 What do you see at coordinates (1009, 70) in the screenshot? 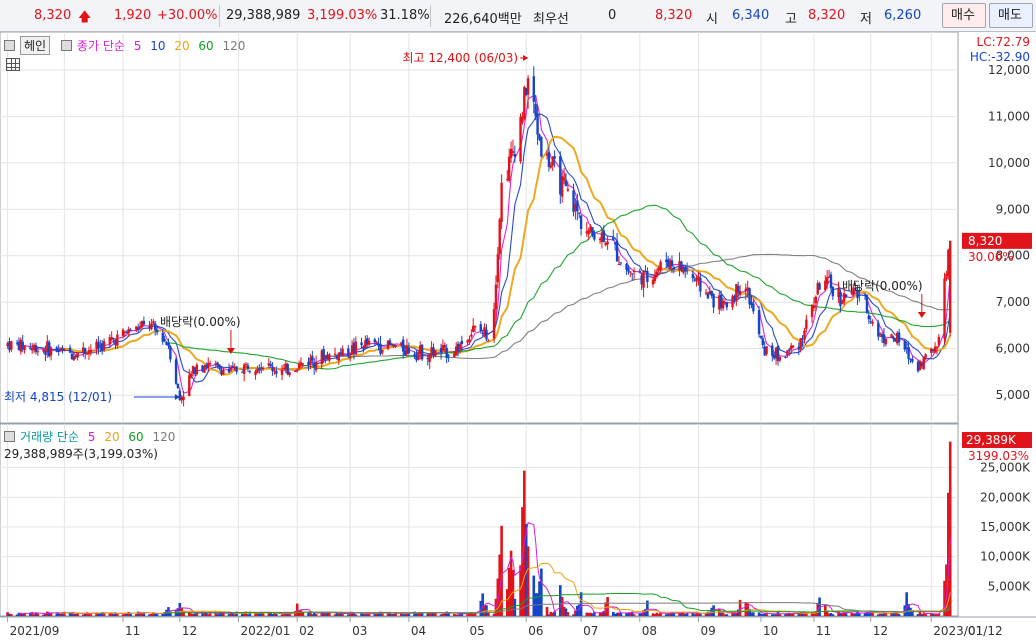
I see `price-tick-label: 12,000` at bounding box center [1009, 70].